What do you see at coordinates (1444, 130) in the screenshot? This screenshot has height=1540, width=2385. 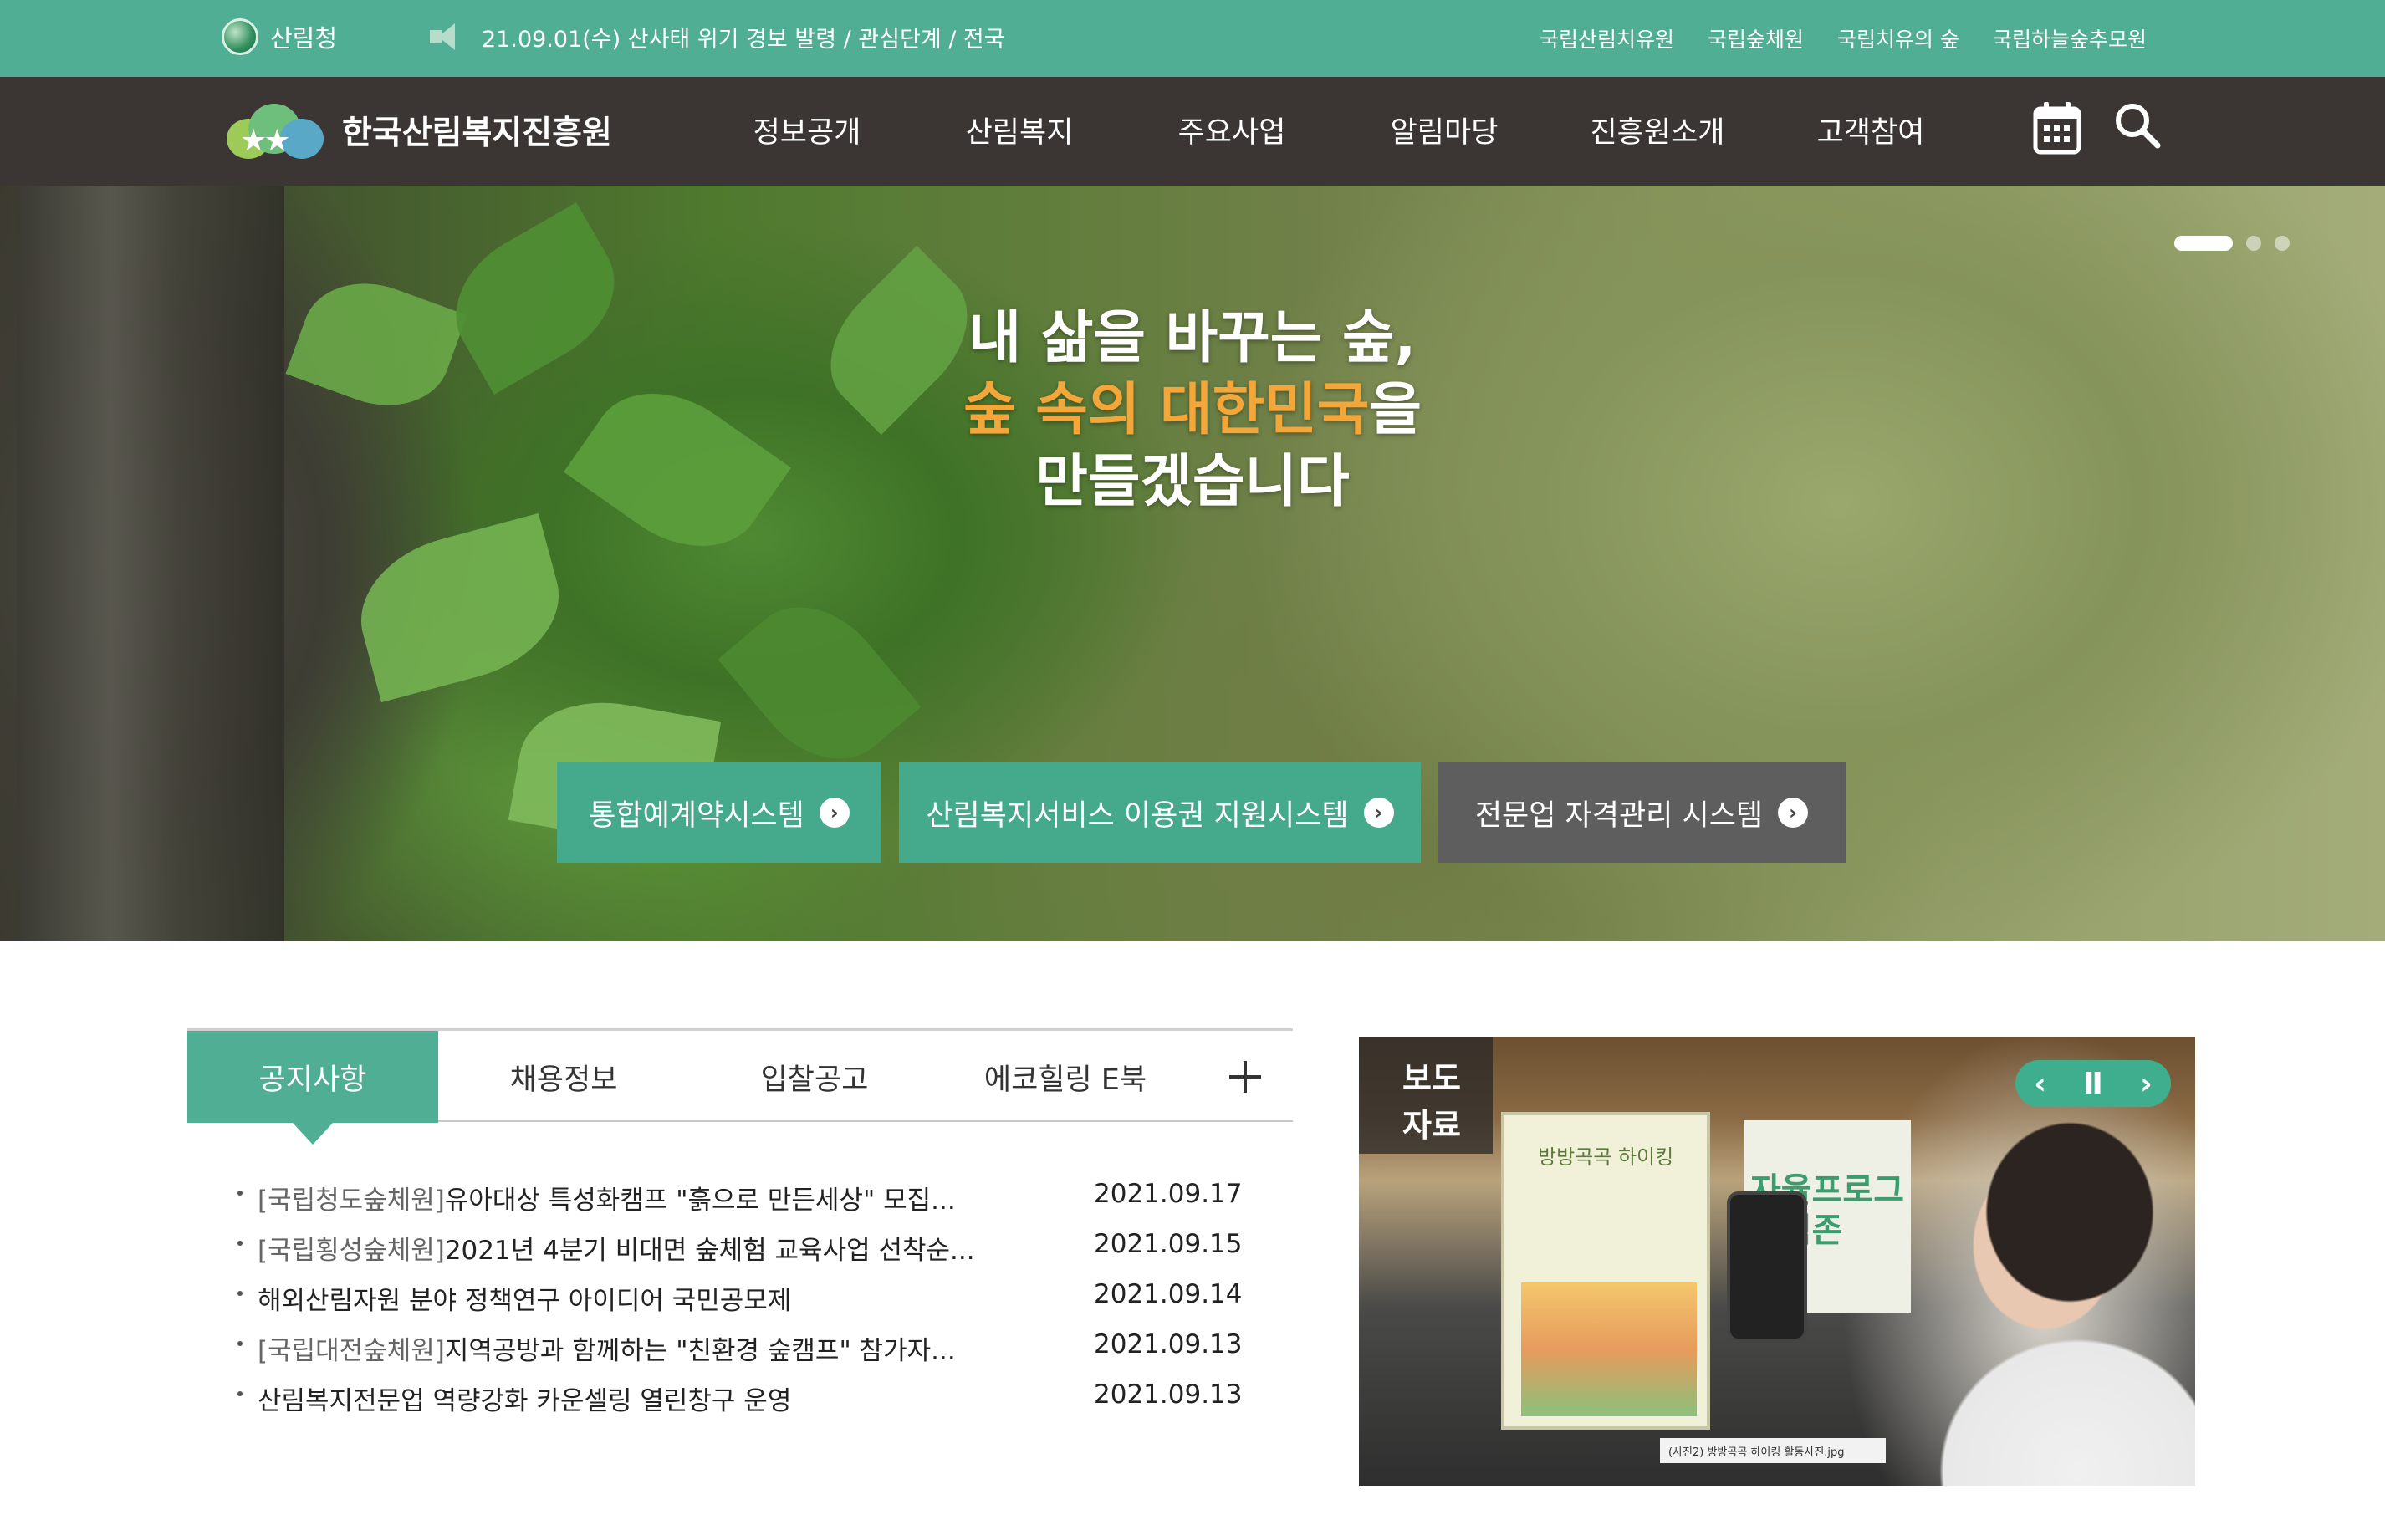 I see `menu-notice-board: 알림마당` at bounding box center [1444, 130].